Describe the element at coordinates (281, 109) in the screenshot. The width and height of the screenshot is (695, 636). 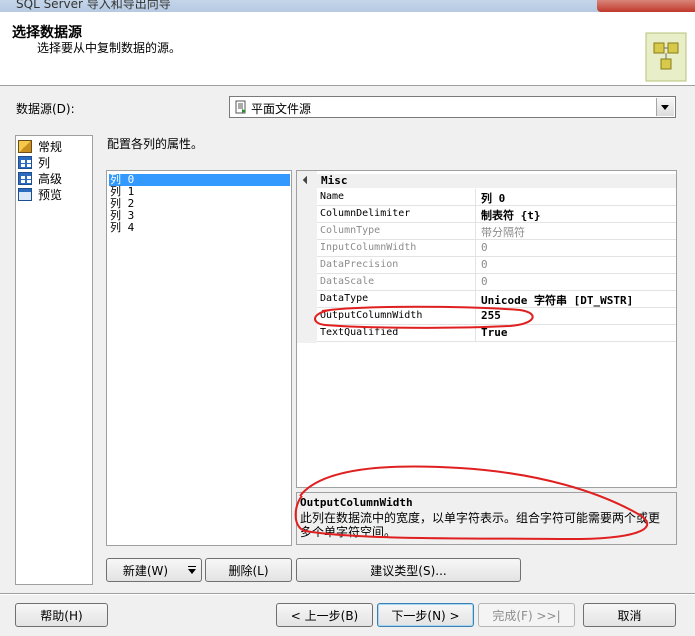
I see `data-source-value: 平面文件源` at that location.